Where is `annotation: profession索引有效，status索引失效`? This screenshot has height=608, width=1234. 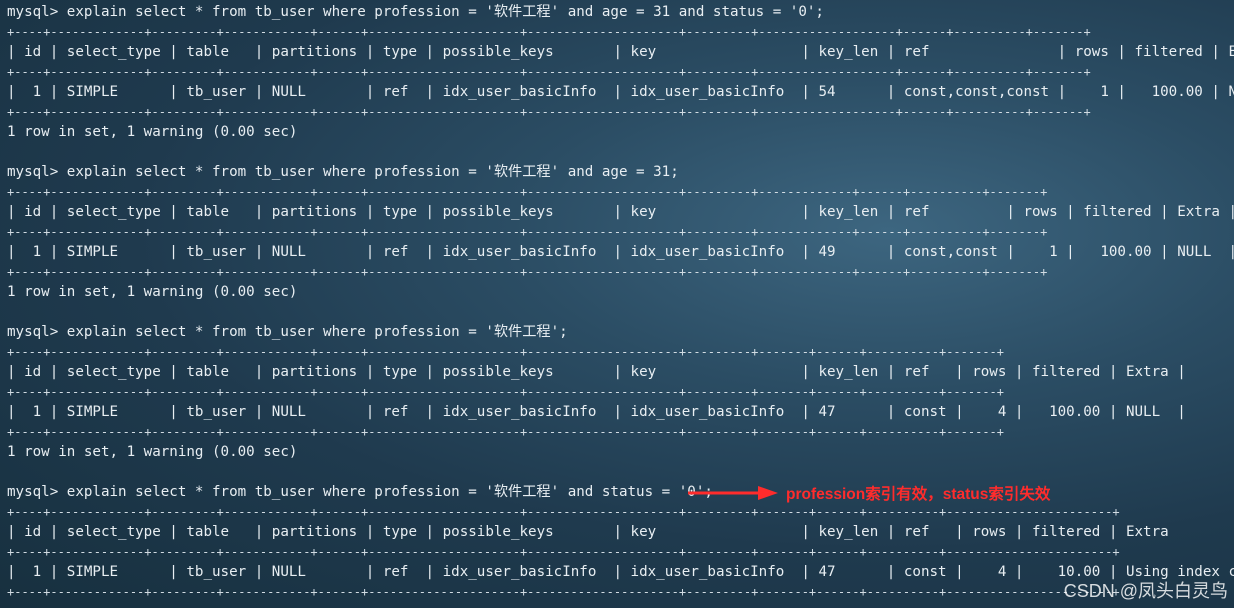 annotation: profession索引有效，status索引失效 is located at coordinates (869, 493).